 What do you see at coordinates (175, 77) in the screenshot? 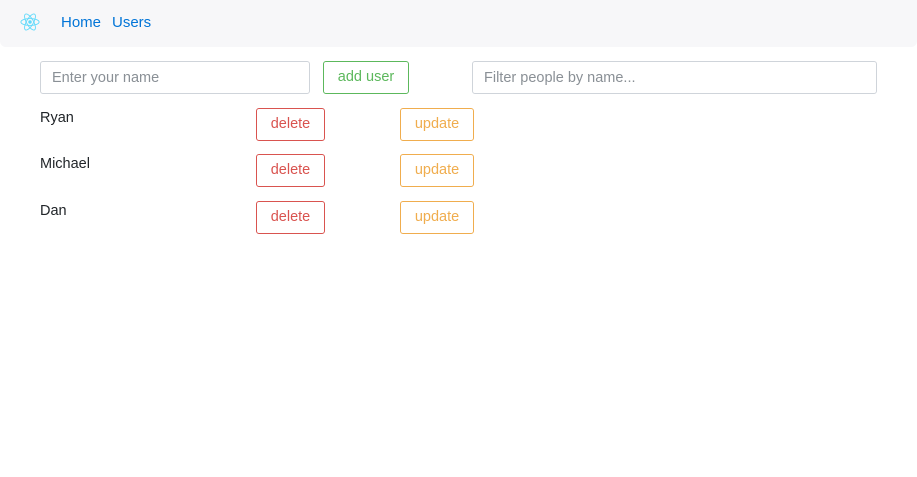
I see `name-input` at bounding box center [175, 77].